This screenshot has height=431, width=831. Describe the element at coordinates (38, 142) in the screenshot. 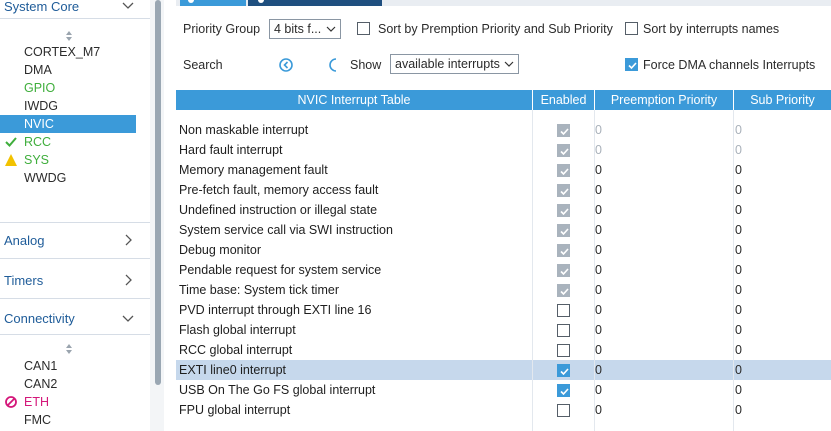

I see `sidebar-item-label: RCC` at that location.